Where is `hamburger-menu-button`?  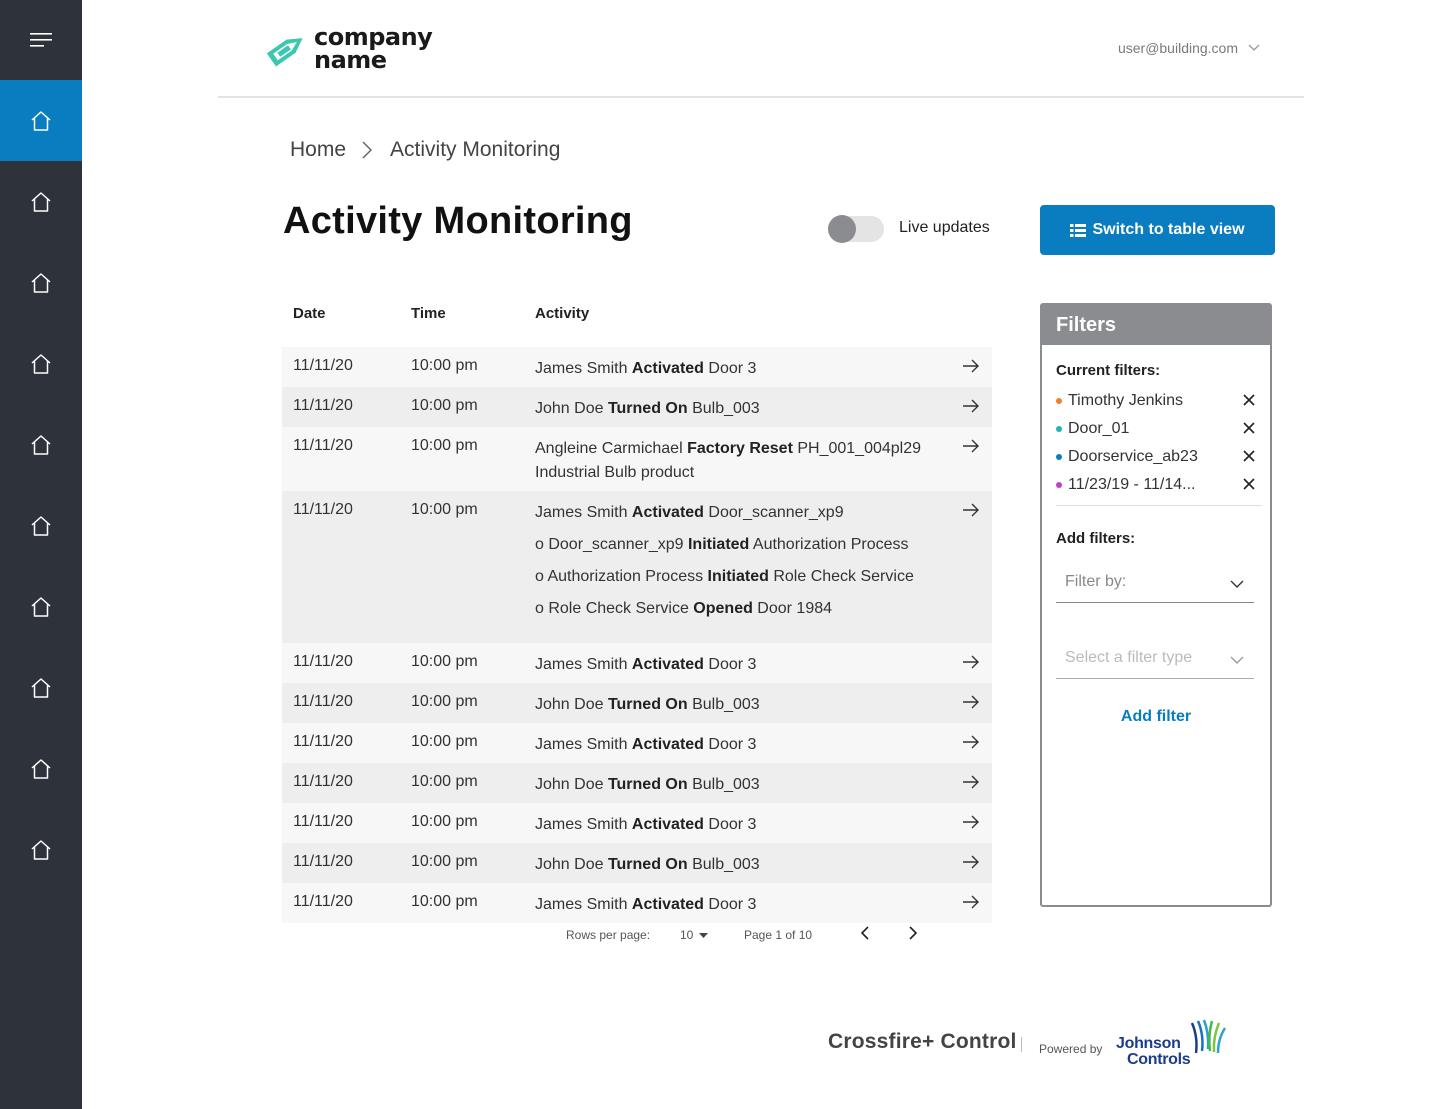 hamburger-menu-button is located at coordinates (41, 40).